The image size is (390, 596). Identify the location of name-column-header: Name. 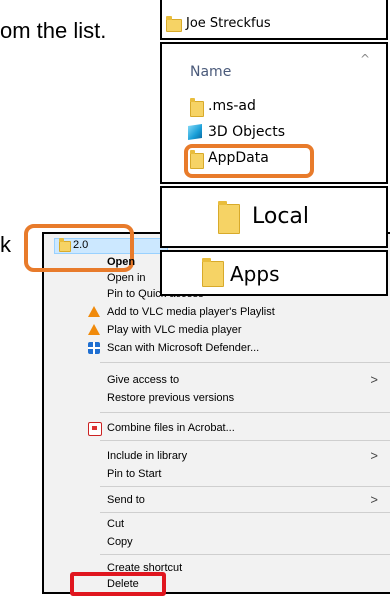
(210, 72).